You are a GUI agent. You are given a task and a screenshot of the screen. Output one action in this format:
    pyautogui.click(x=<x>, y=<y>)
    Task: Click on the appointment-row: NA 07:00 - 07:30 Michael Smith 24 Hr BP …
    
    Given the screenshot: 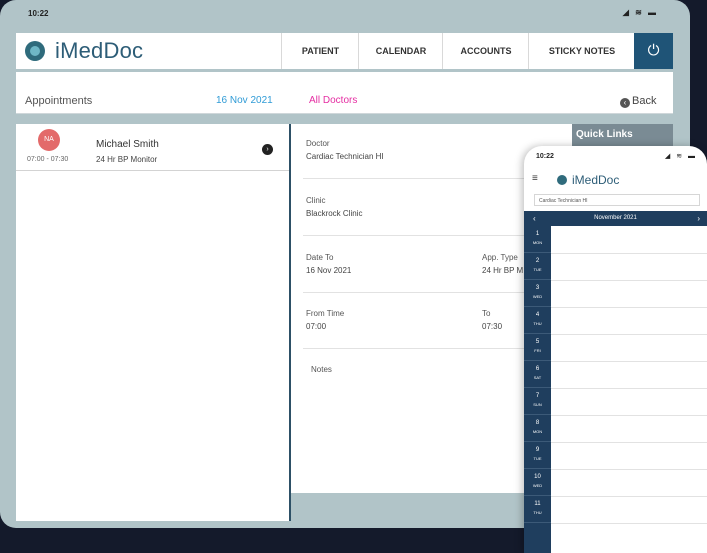 What is the action you would take?
    pyautogui.click(x=152, y=147)
    